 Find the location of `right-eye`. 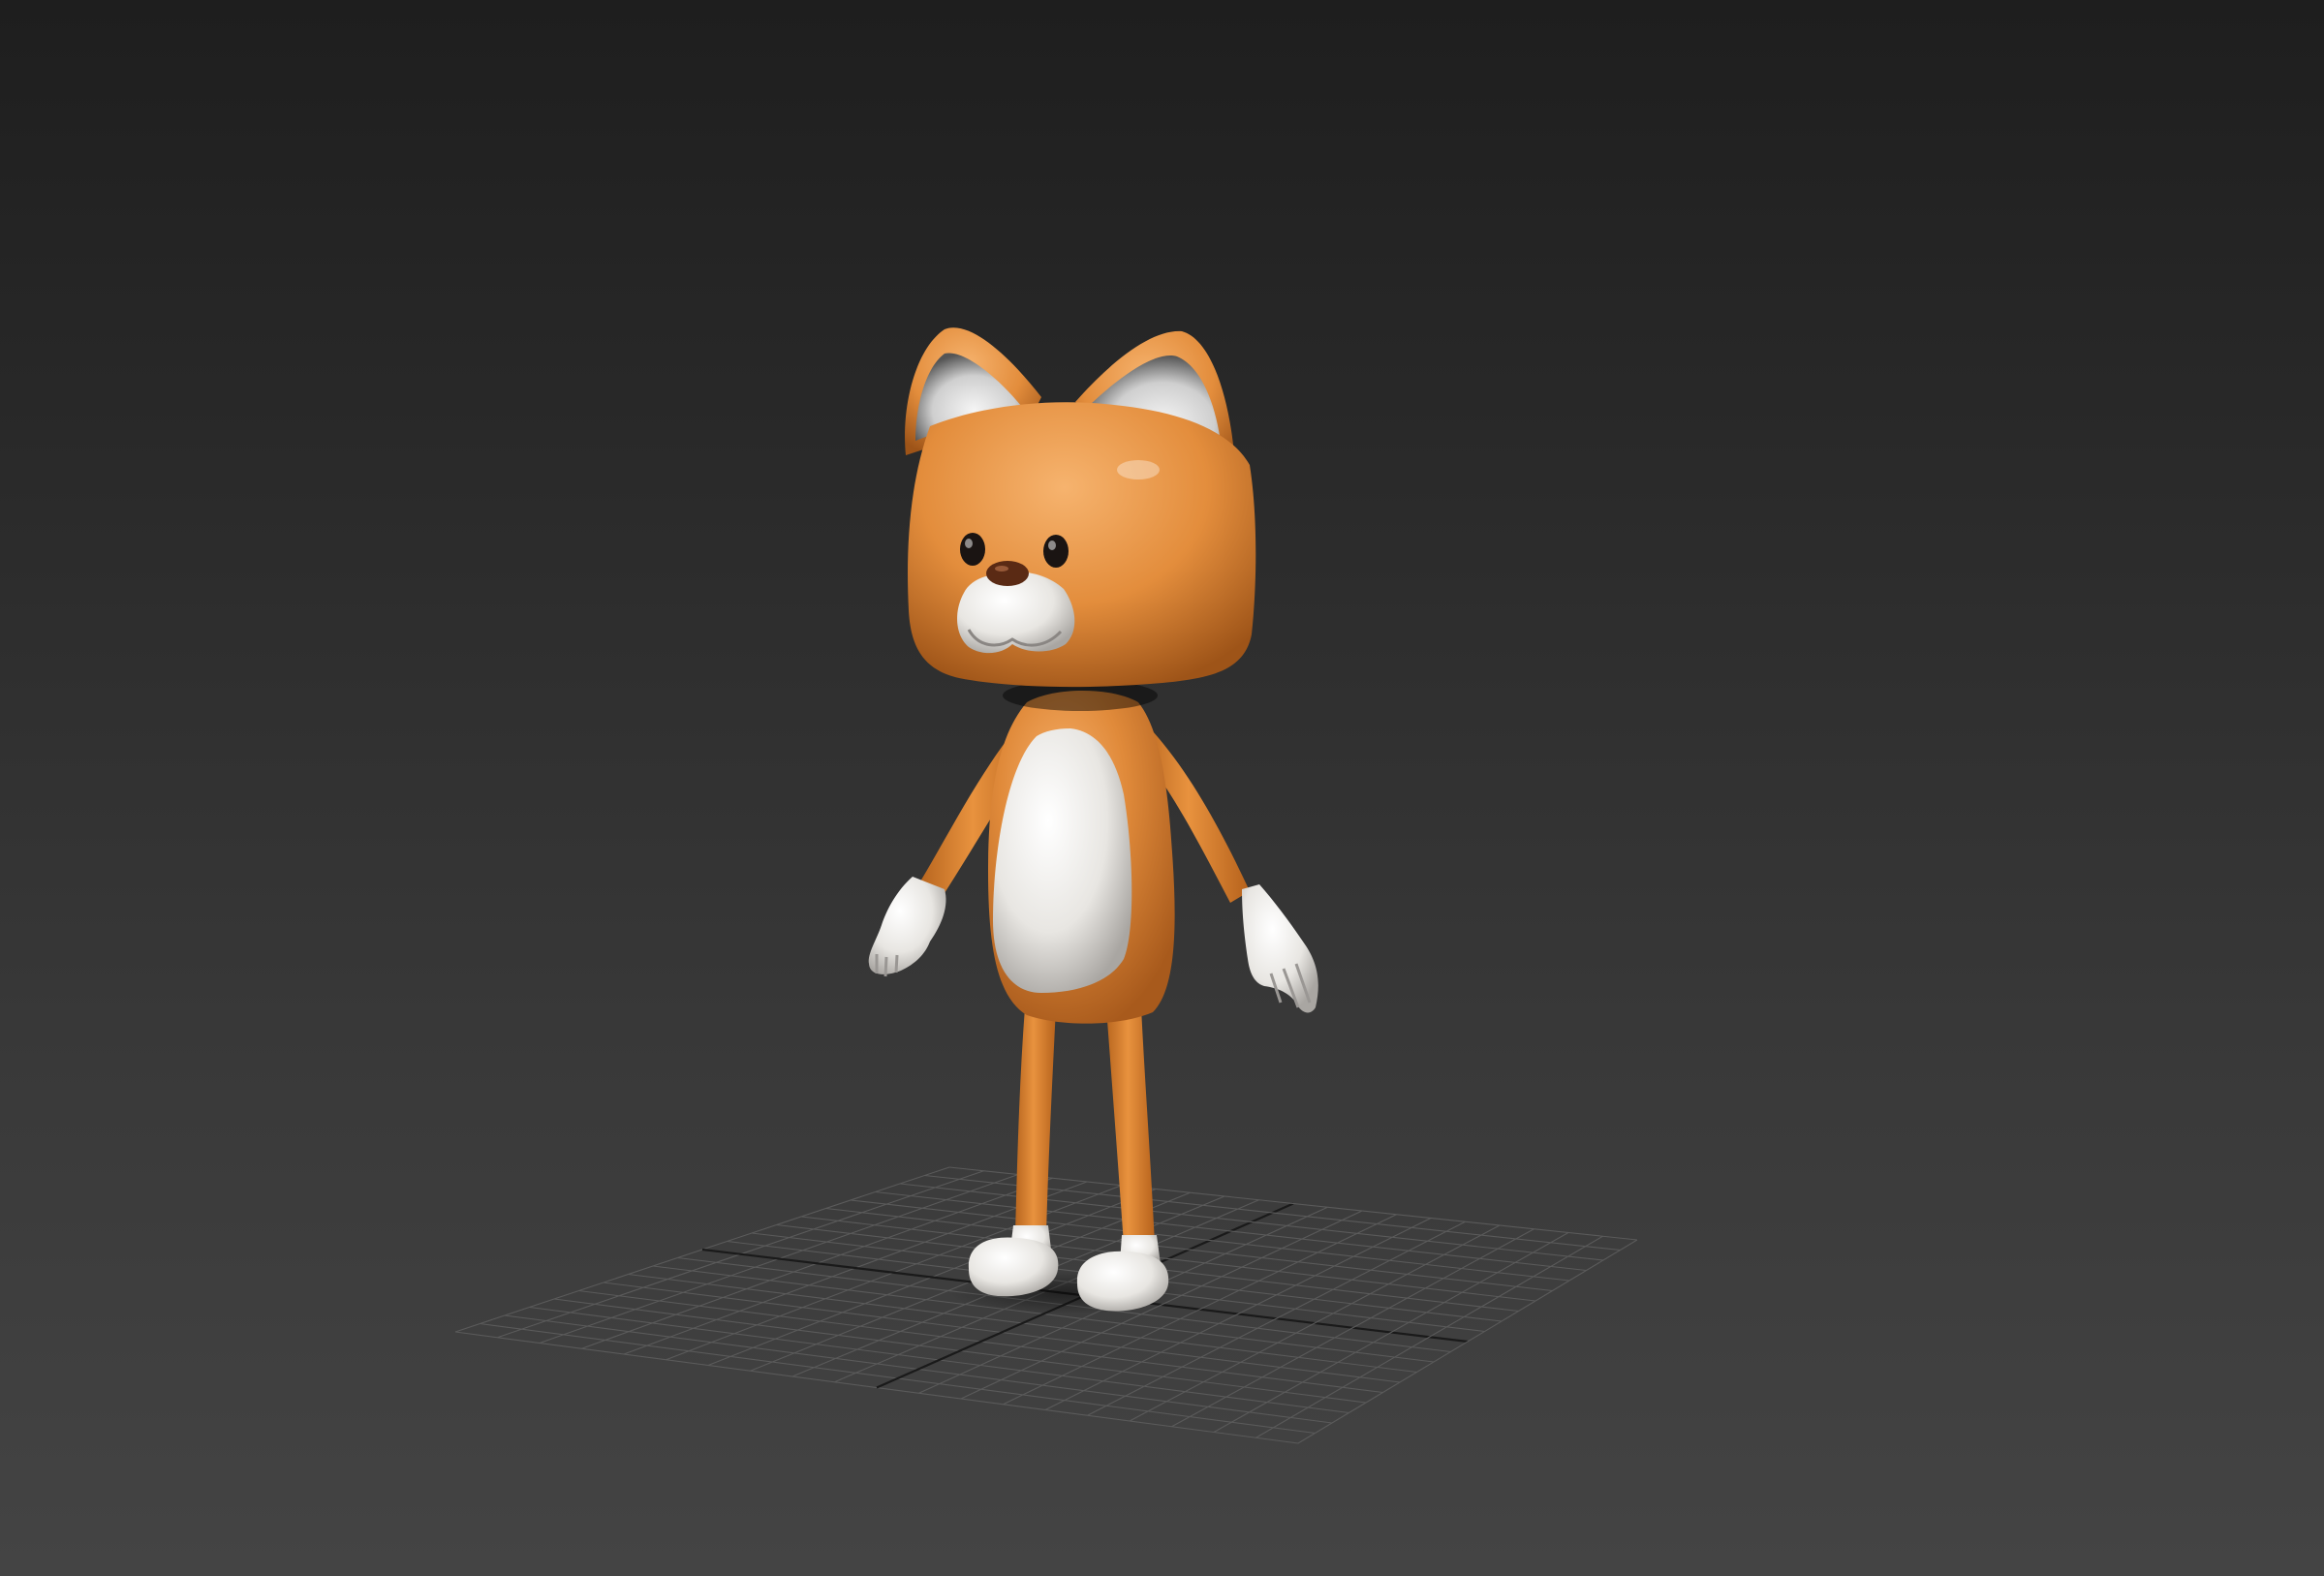

right-eye is located at coordinates (1056, 551).